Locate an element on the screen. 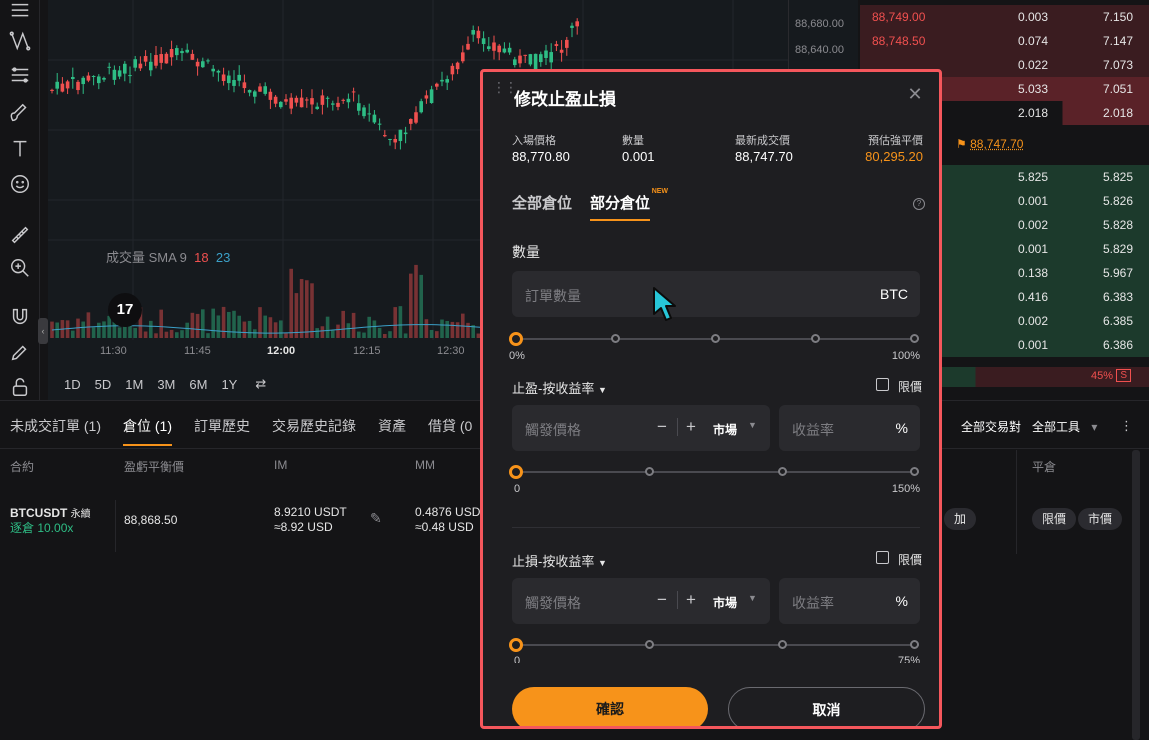 This screenshot has height=740, width=1149. position-symbol: BTCUSDT 永續 is located at coordinates (50, 512).